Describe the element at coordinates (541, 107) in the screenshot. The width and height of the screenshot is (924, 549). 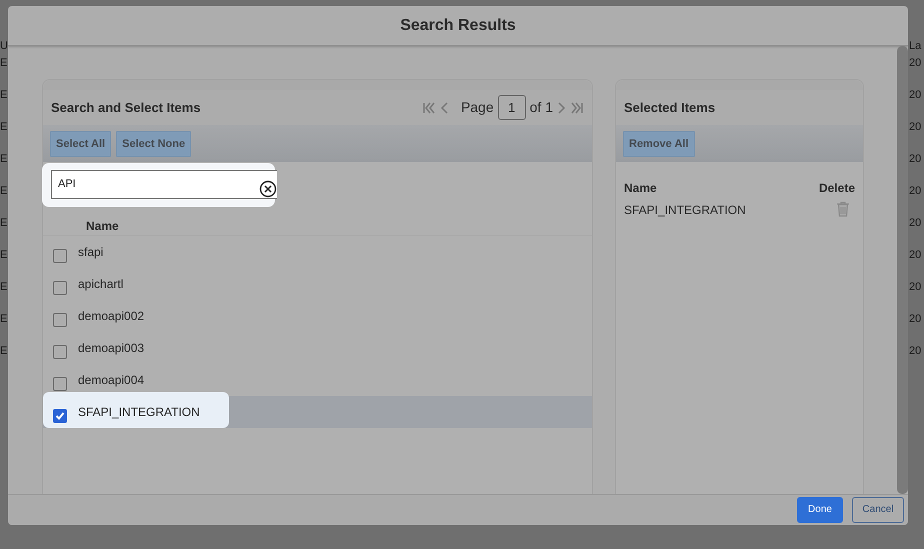
I see `page-count: of 1` at that location.